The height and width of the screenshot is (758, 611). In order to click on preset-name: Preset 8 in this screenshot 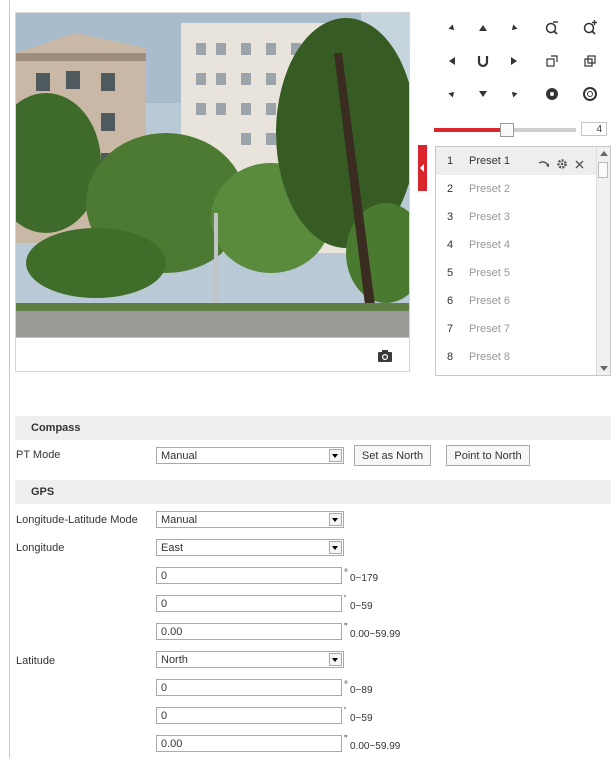, I will do `click(489, 357)`.